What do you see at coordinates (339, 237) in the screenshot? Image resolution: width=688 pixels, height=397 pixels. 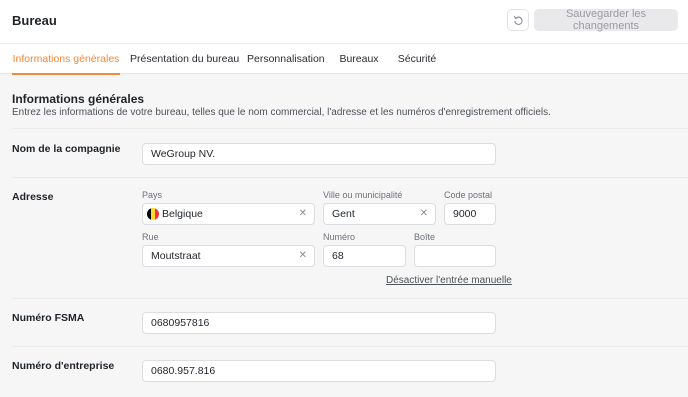 I see `number-label: Numéro` at bounding box center [339, 237].